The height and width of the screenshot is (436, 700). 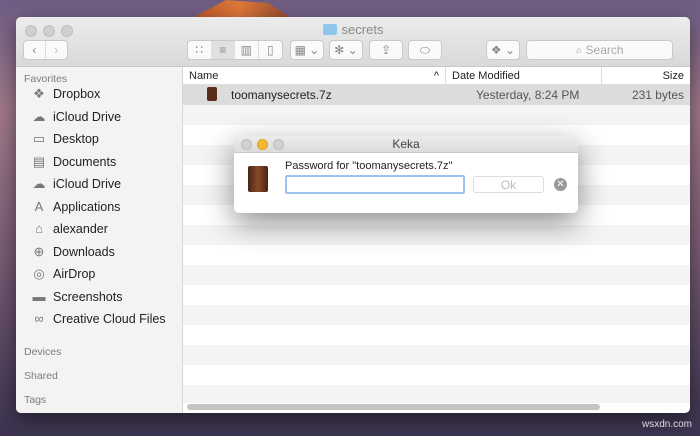 I want to click on icon-view-button: ∷, so click(x=200, y=50).